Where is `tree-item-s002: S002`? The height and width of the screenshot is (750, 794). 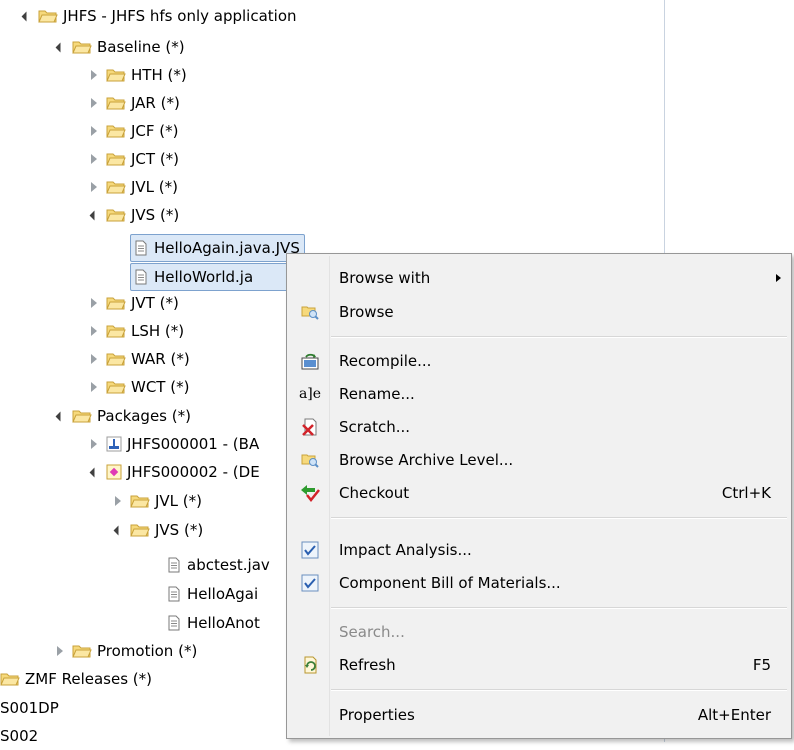
tree-item-s002: S002 is located at coordinates (19, 736).